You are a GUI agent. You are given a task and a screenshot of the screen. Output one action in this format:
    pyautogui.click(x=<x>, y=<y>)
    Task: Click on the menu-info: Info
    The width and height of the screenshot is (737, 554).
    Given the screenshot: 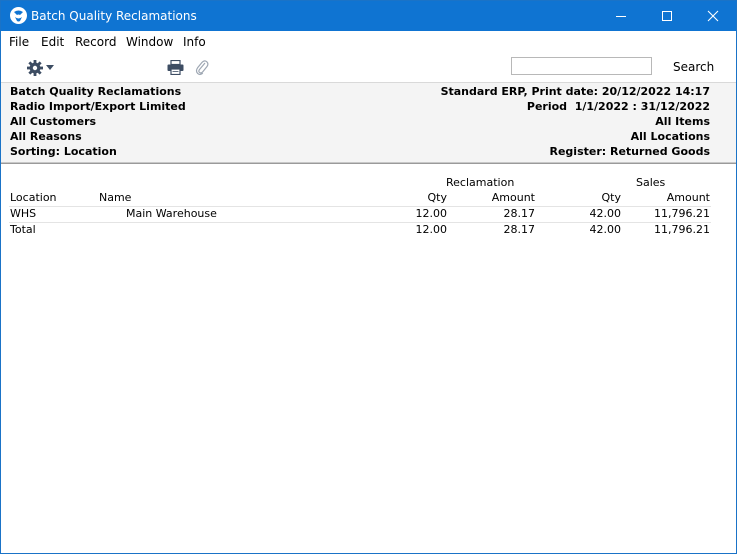 What is the action you would take?
    pyautogui.click(x=194, y=42)
    